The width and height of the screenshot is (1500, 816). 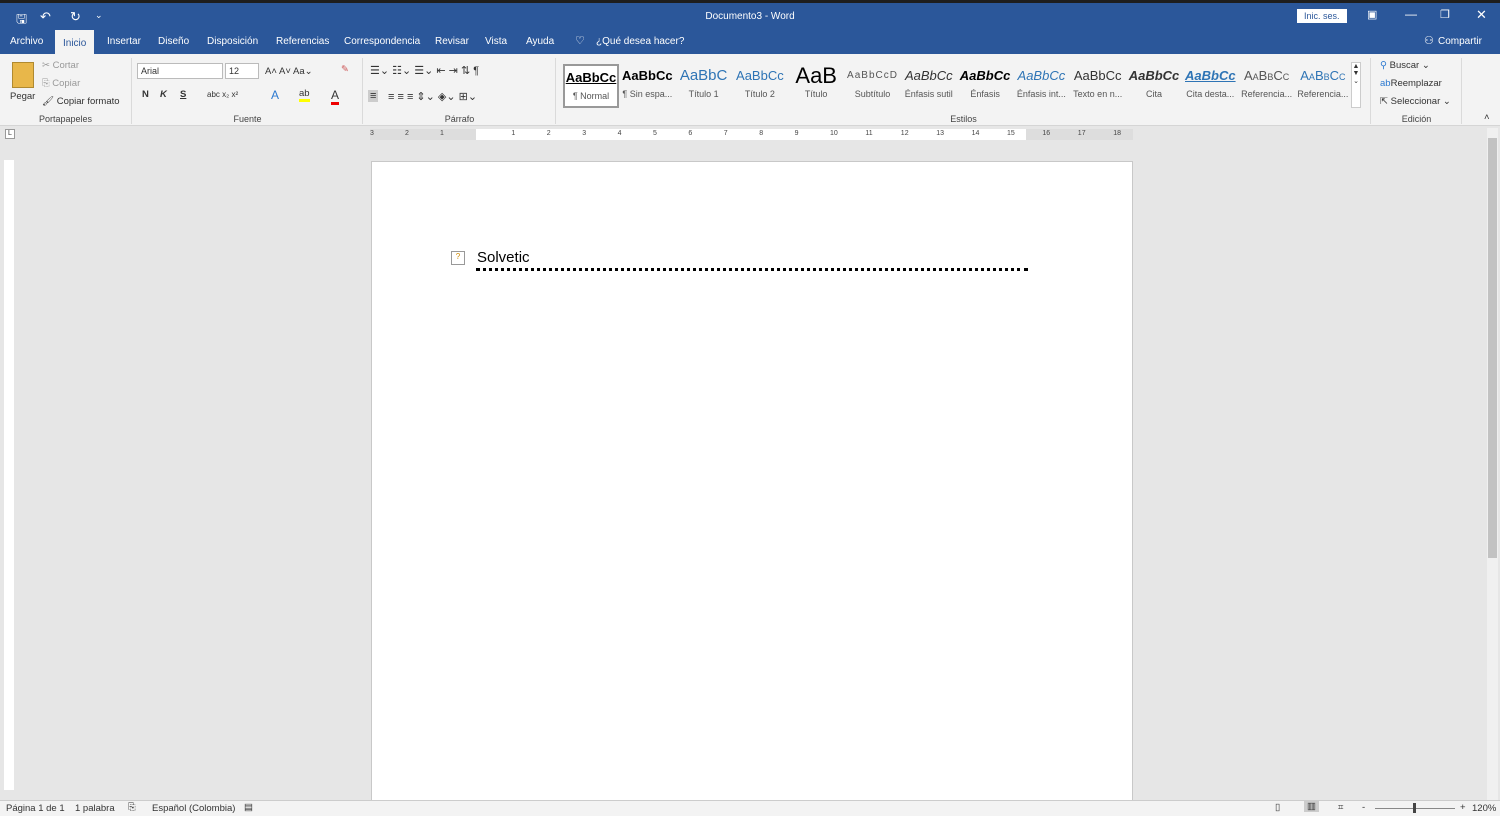 I want to click on grow-font-icon: A˄ A˅ Aa⌄, so click(x=289, y=71).